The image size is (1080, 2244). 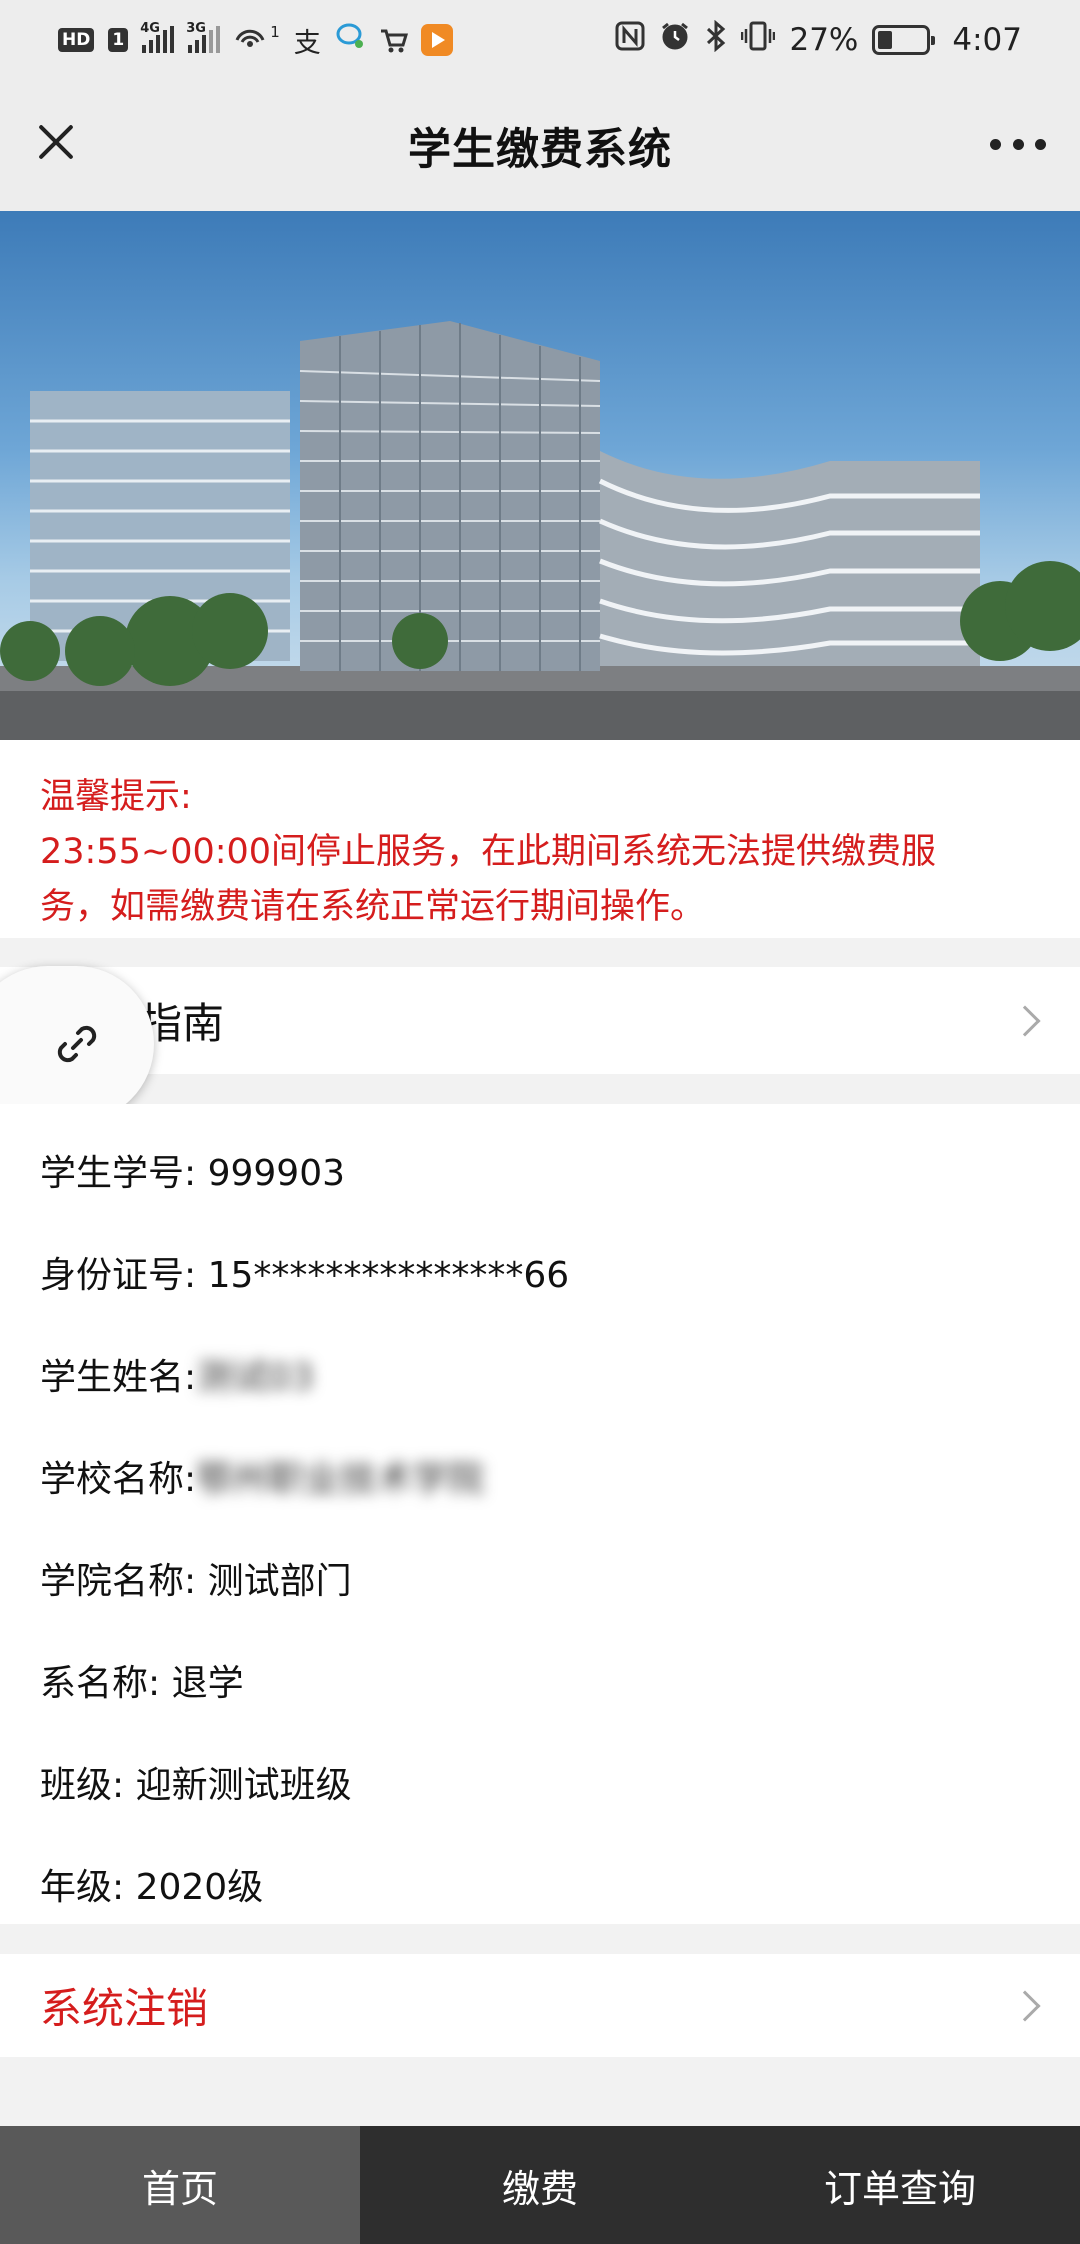 What do you see at coordinates (124, 2008) in the screenshot?
I see `logout-label: 系统注销` at bounding box center [124, 2008].